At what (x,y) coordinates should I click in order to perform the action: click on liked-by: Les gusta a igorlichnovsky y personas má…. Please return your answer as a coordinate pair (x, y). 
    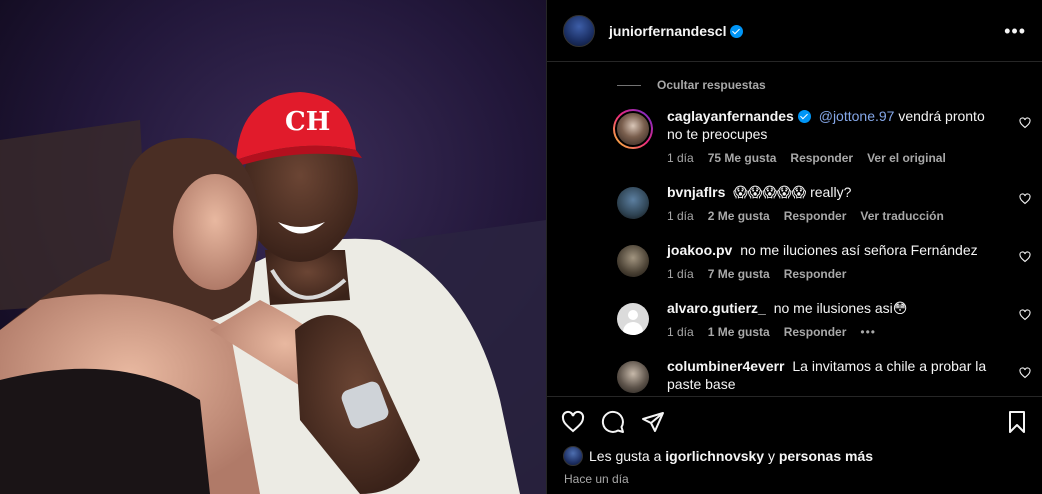
    Looking at the image, I should click on (718, 456).